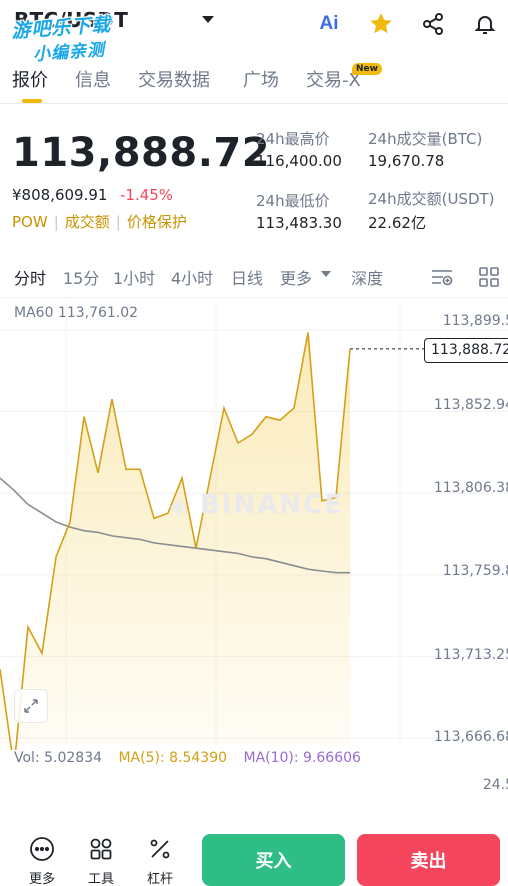 The height and width of the screenshot is (886, 508). Describe the element at coordinates (433, 24) in the screenshot. I see `share-icon` at that location.